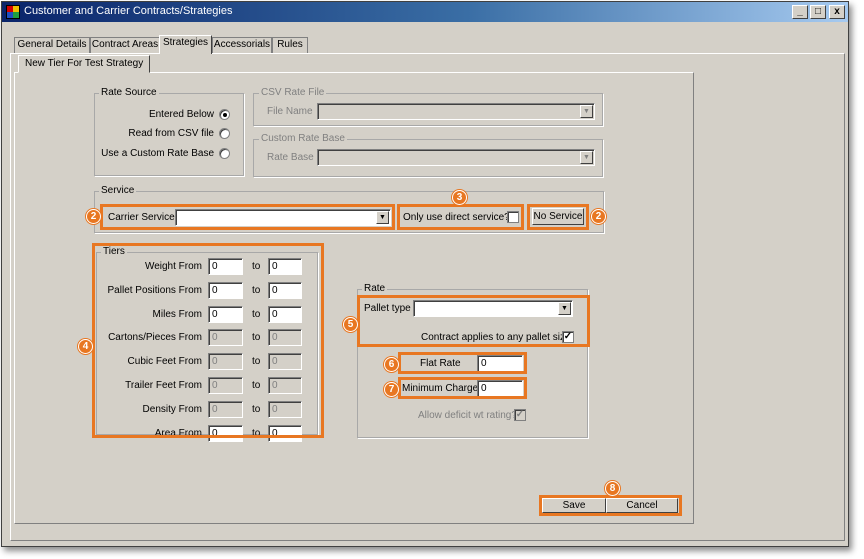  I want to click on minimum-charge-input: 0, so click(500, 388).